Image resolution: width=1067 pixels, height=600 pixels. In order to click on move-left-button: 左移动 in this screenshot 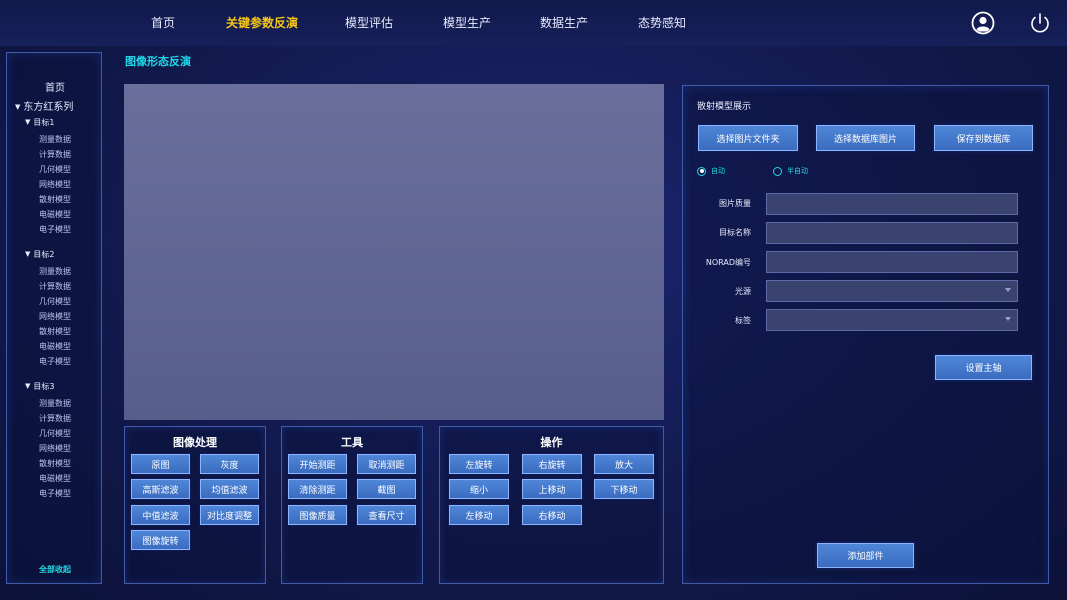, I will do `click(479, 515)`.